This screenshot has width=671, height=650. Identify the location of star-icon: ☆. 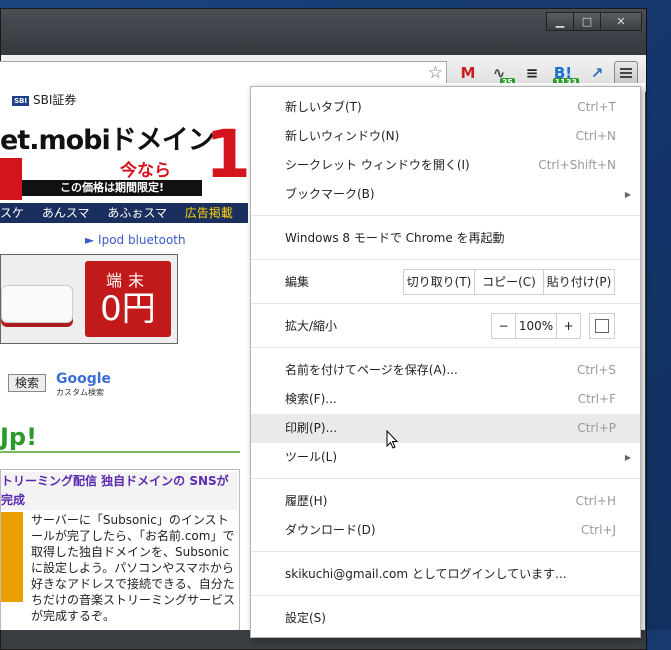
(435, 73).